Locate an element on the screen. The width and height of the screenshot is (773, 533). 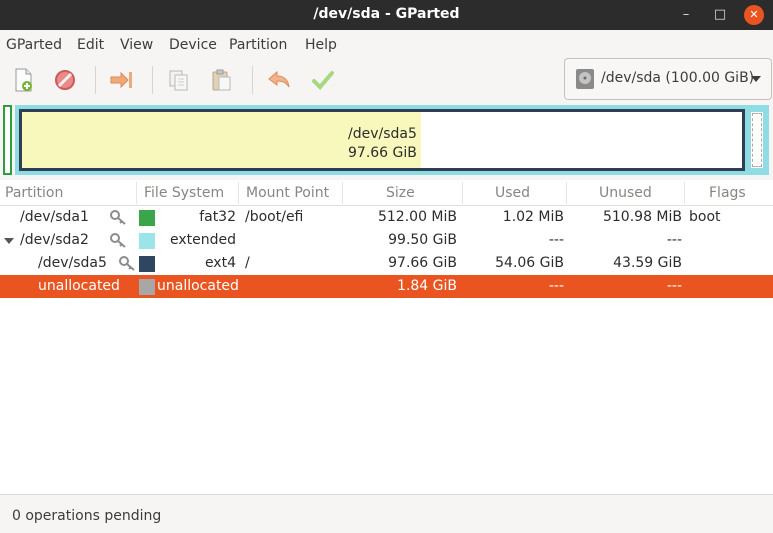
column-header-file-system: File System is located at coordinates (184, 193).